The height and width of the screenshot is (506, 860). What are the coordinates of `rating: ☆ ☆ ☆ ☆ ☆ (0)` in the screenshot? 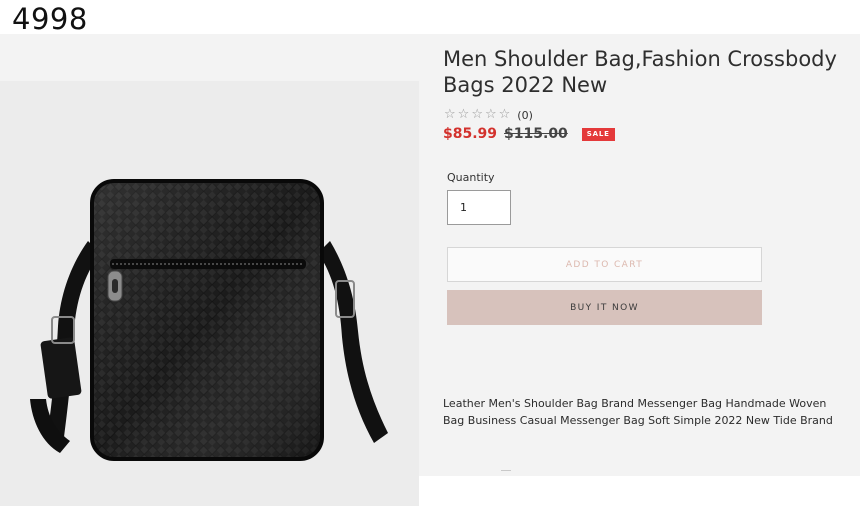 It's located at (488, 115).